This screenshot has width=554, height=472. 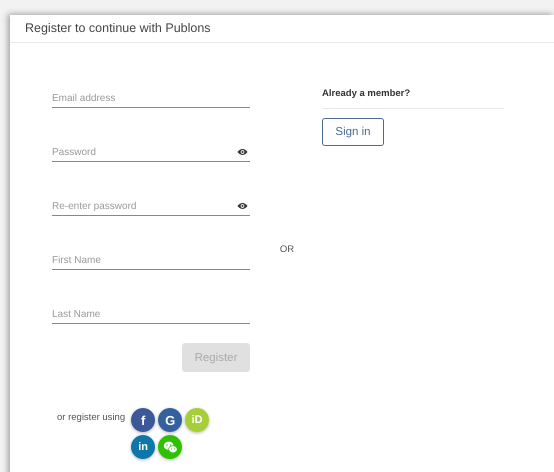 I want to click on dialog-title: Register to continue with Publons, so click(x=118, y=28).